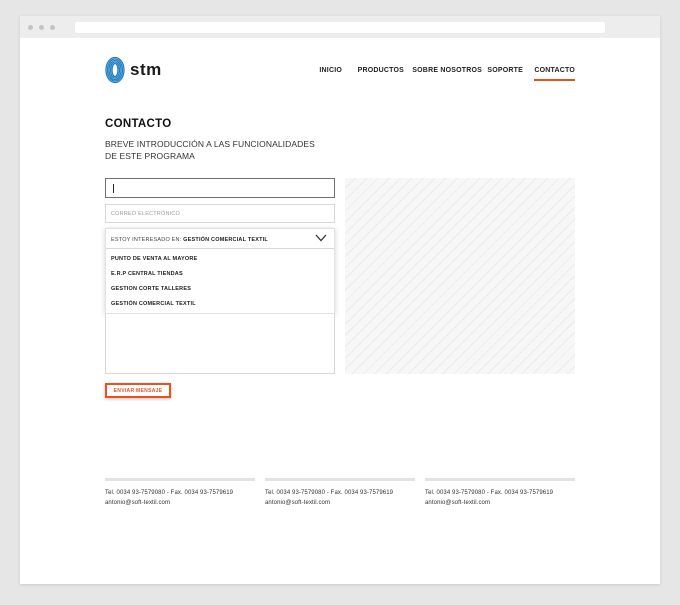 The image size is (680, 605). I want to click on page-subtitle-line-2: DE ESTE PROGRAMA, so click(150, 156).